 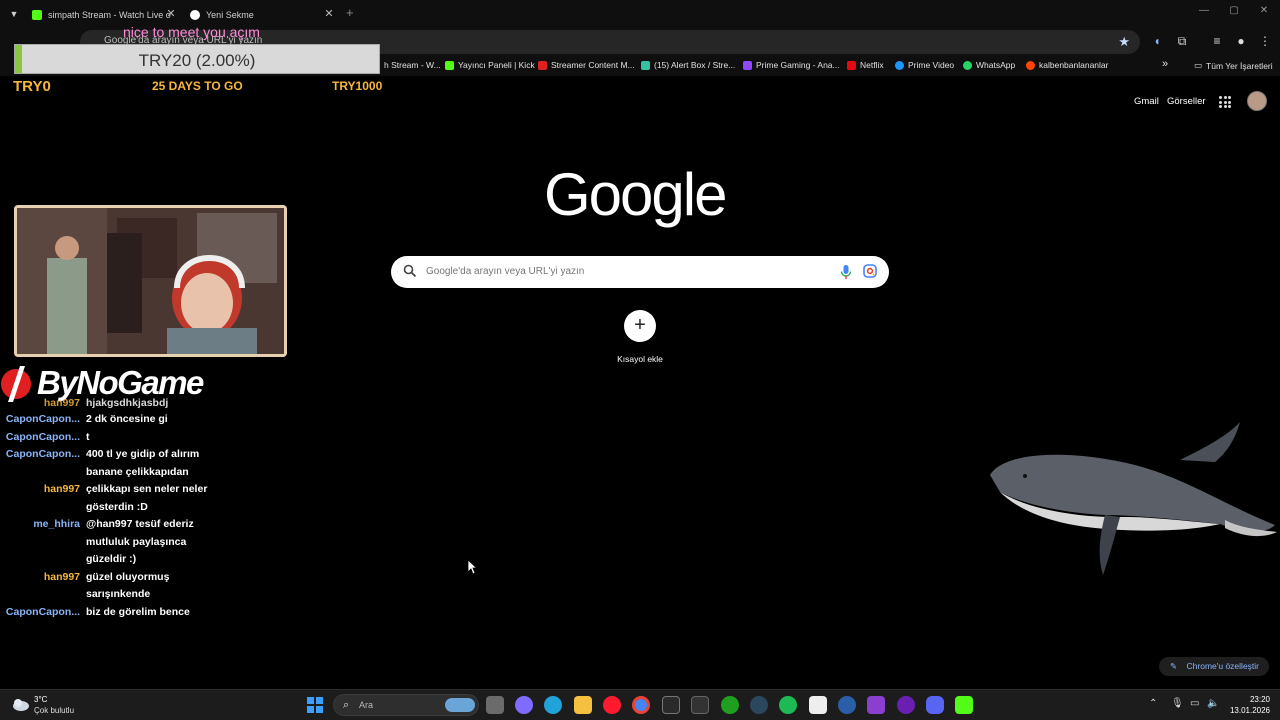 What do you see at coordinates (1225, 102) in the screenshot?
I see `google-apps-icon` at bounding box center [1225, 102].